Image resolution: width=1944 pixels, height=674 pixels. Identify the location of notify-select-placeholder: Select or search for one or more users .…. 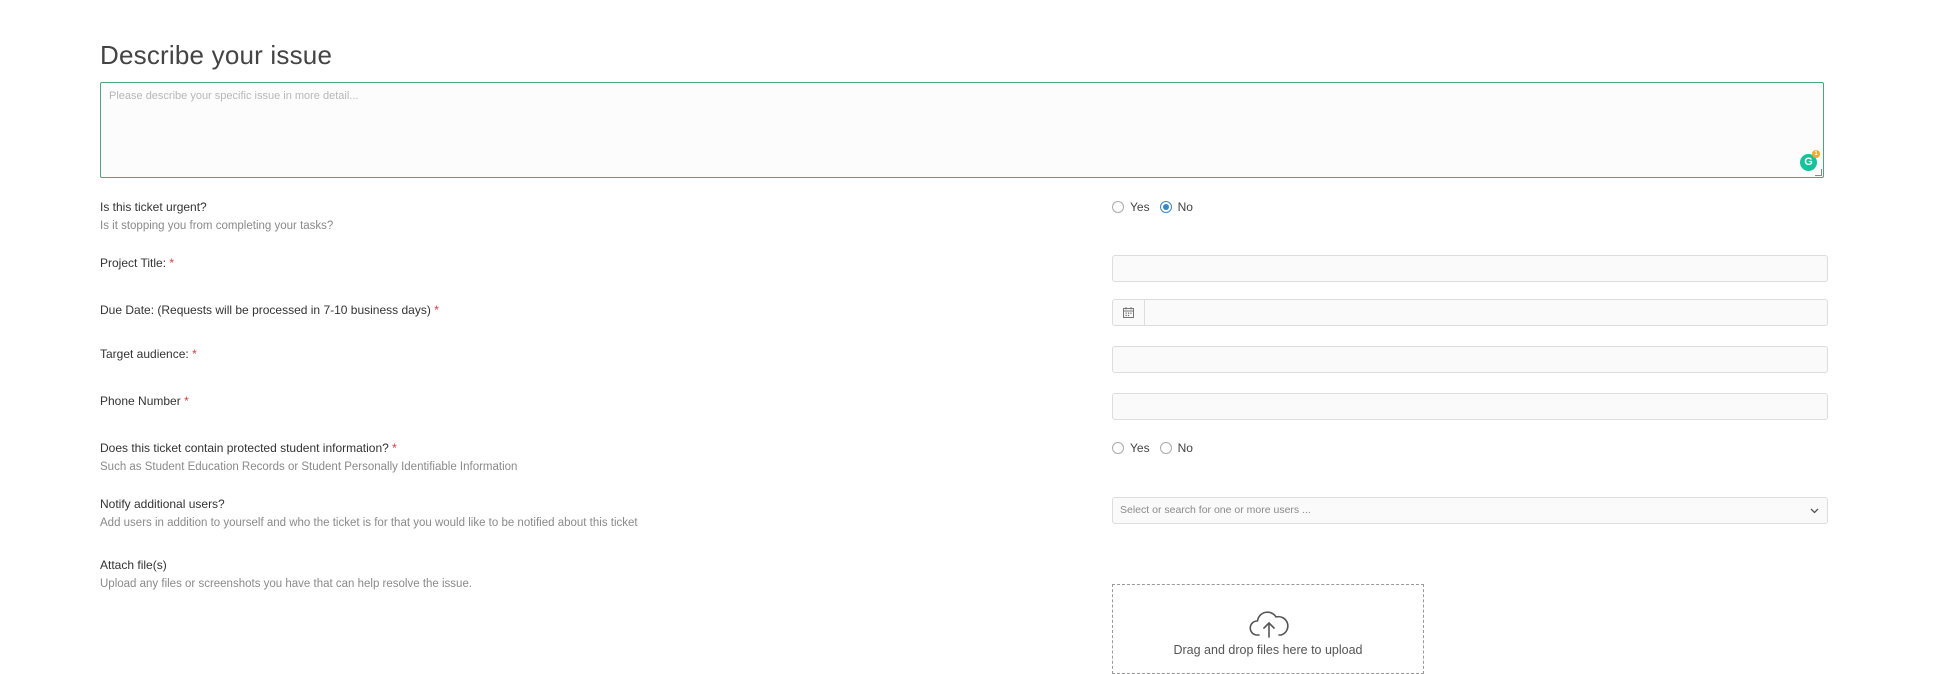
(1215, 510).